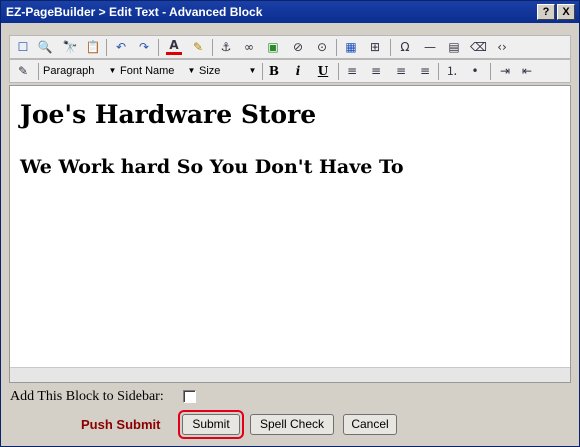 This screenshot has height=447, width=580. I want to click on outdent-icon: ⇤, so click(527, 71).